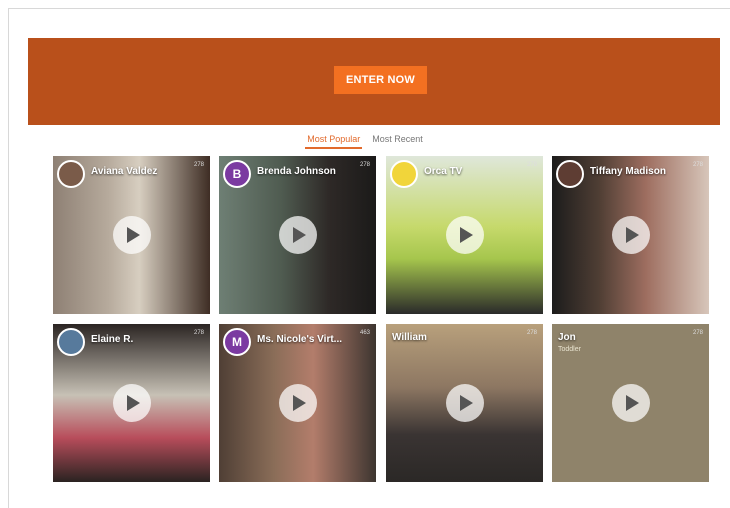 The image size is (730, 508). Describe the element at coordinates (397, 141) in the screenshot. I see `tab-most-recent: Most Recent` at that location.